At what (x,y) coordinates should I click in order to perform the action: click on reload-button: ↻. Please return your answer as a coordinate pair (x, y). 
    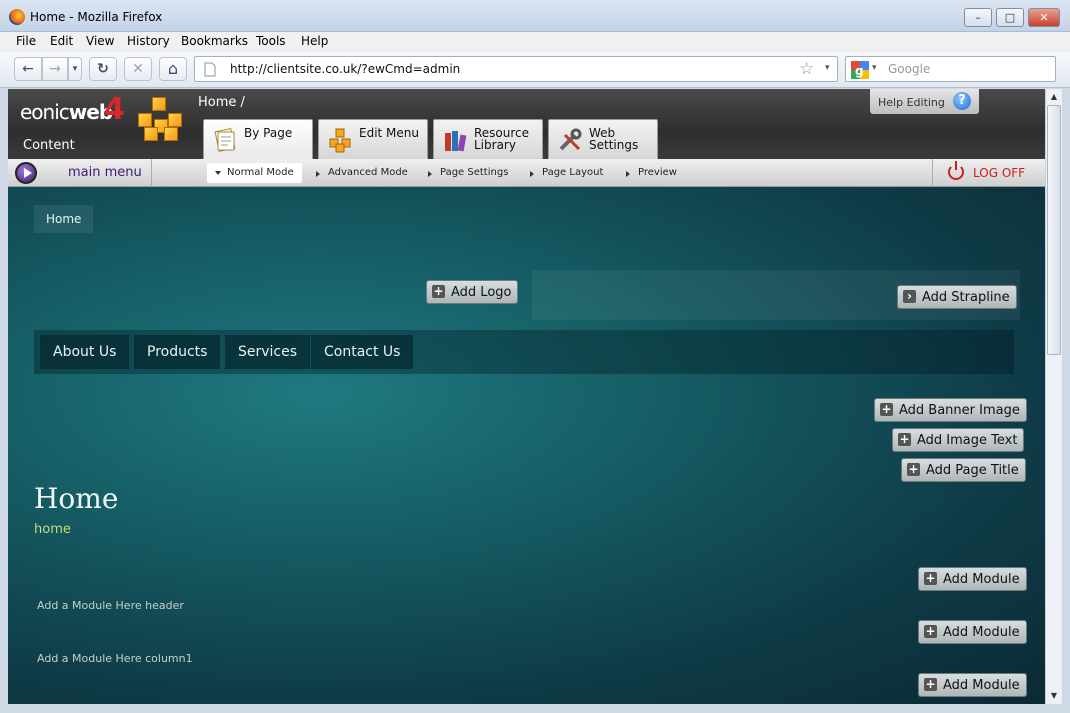
    Looking at the image, I should click on (103, 69).